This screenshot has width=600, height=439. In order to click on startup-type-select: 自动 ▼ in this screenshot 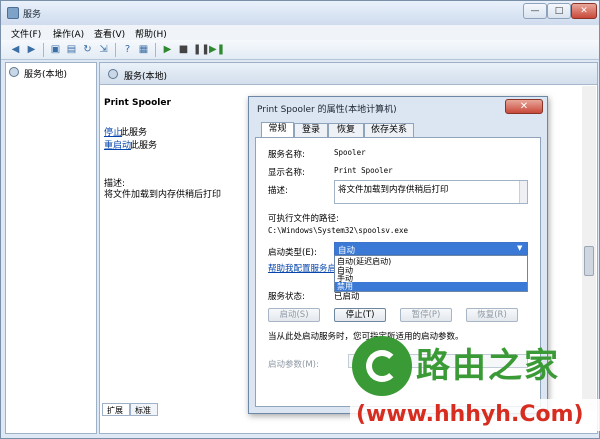, I will do `click(431, 249)`.